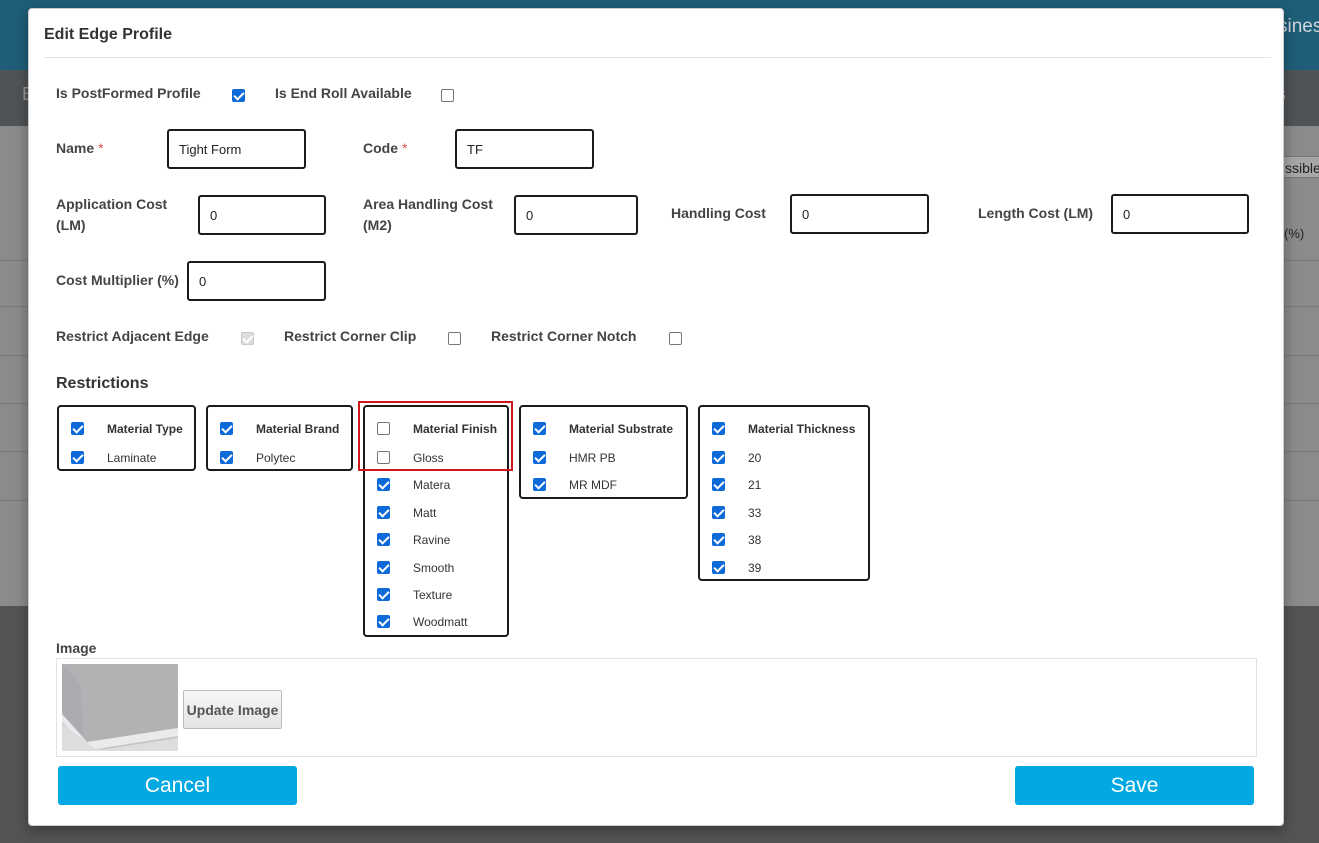 The height and width of the screenshot is (843, 1319). I want to click on application-cost-input, so click(262, 215).